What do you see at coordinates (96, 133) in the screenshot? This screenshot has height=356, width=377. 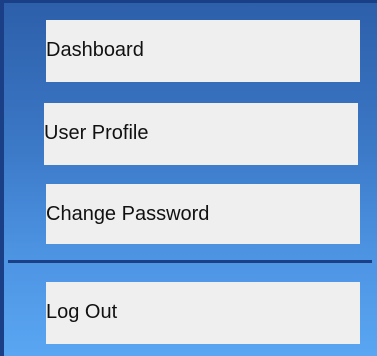 I see `menu-item-label: User Profile` at bounding box center [96, 133].